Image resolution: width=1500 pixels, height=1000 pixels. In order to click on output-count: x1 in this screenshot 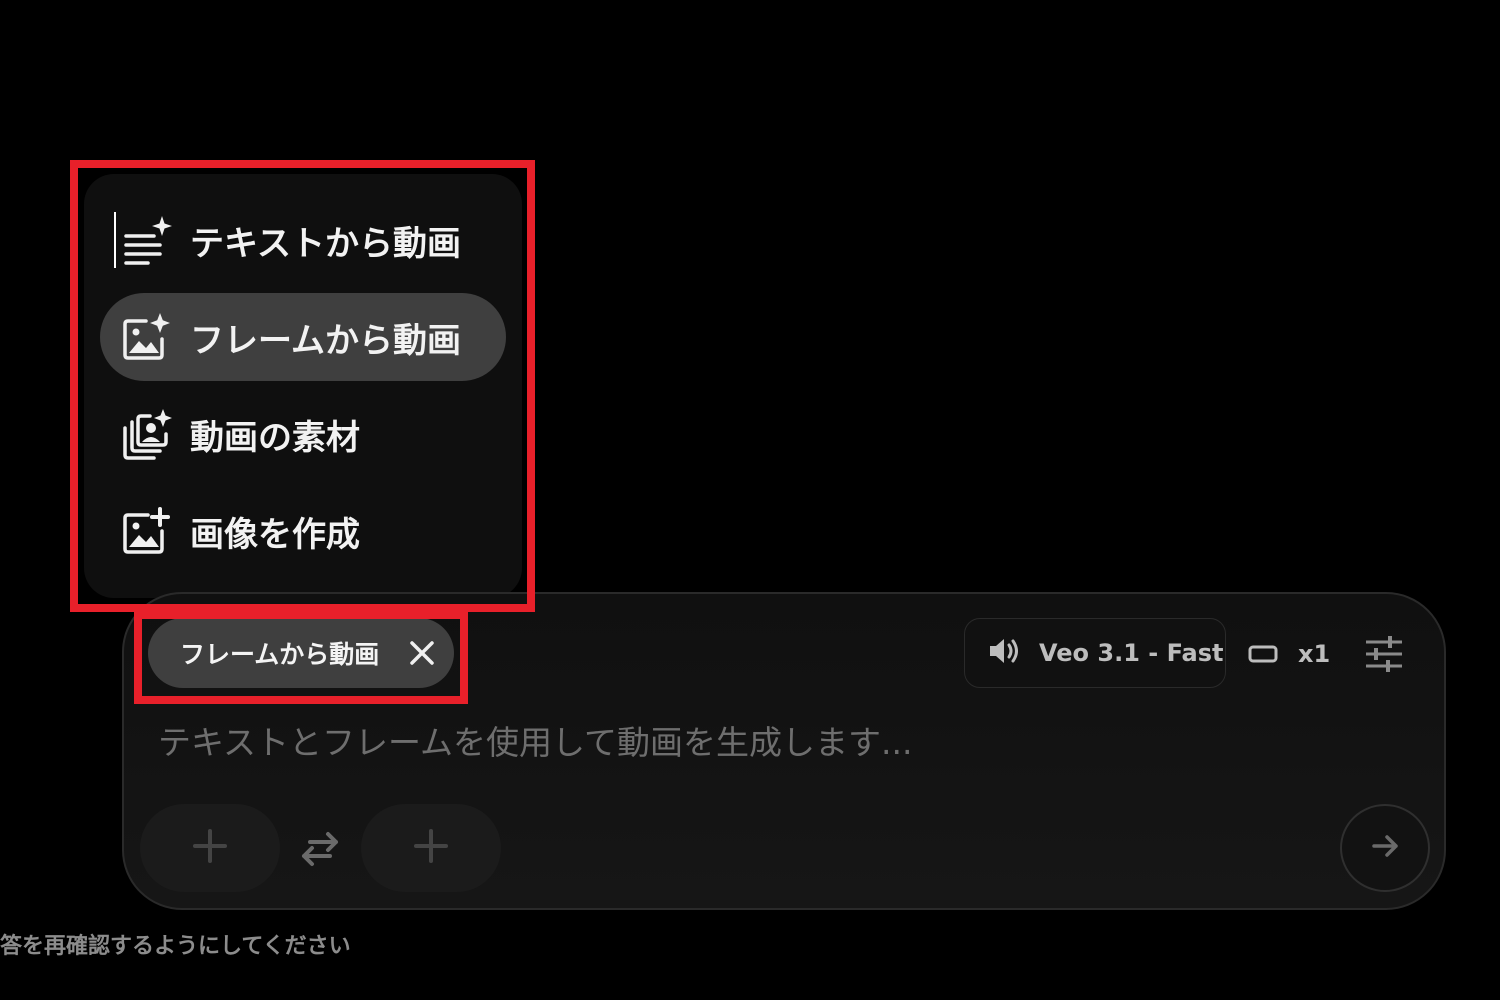, I will do `click(1314, 654)`.